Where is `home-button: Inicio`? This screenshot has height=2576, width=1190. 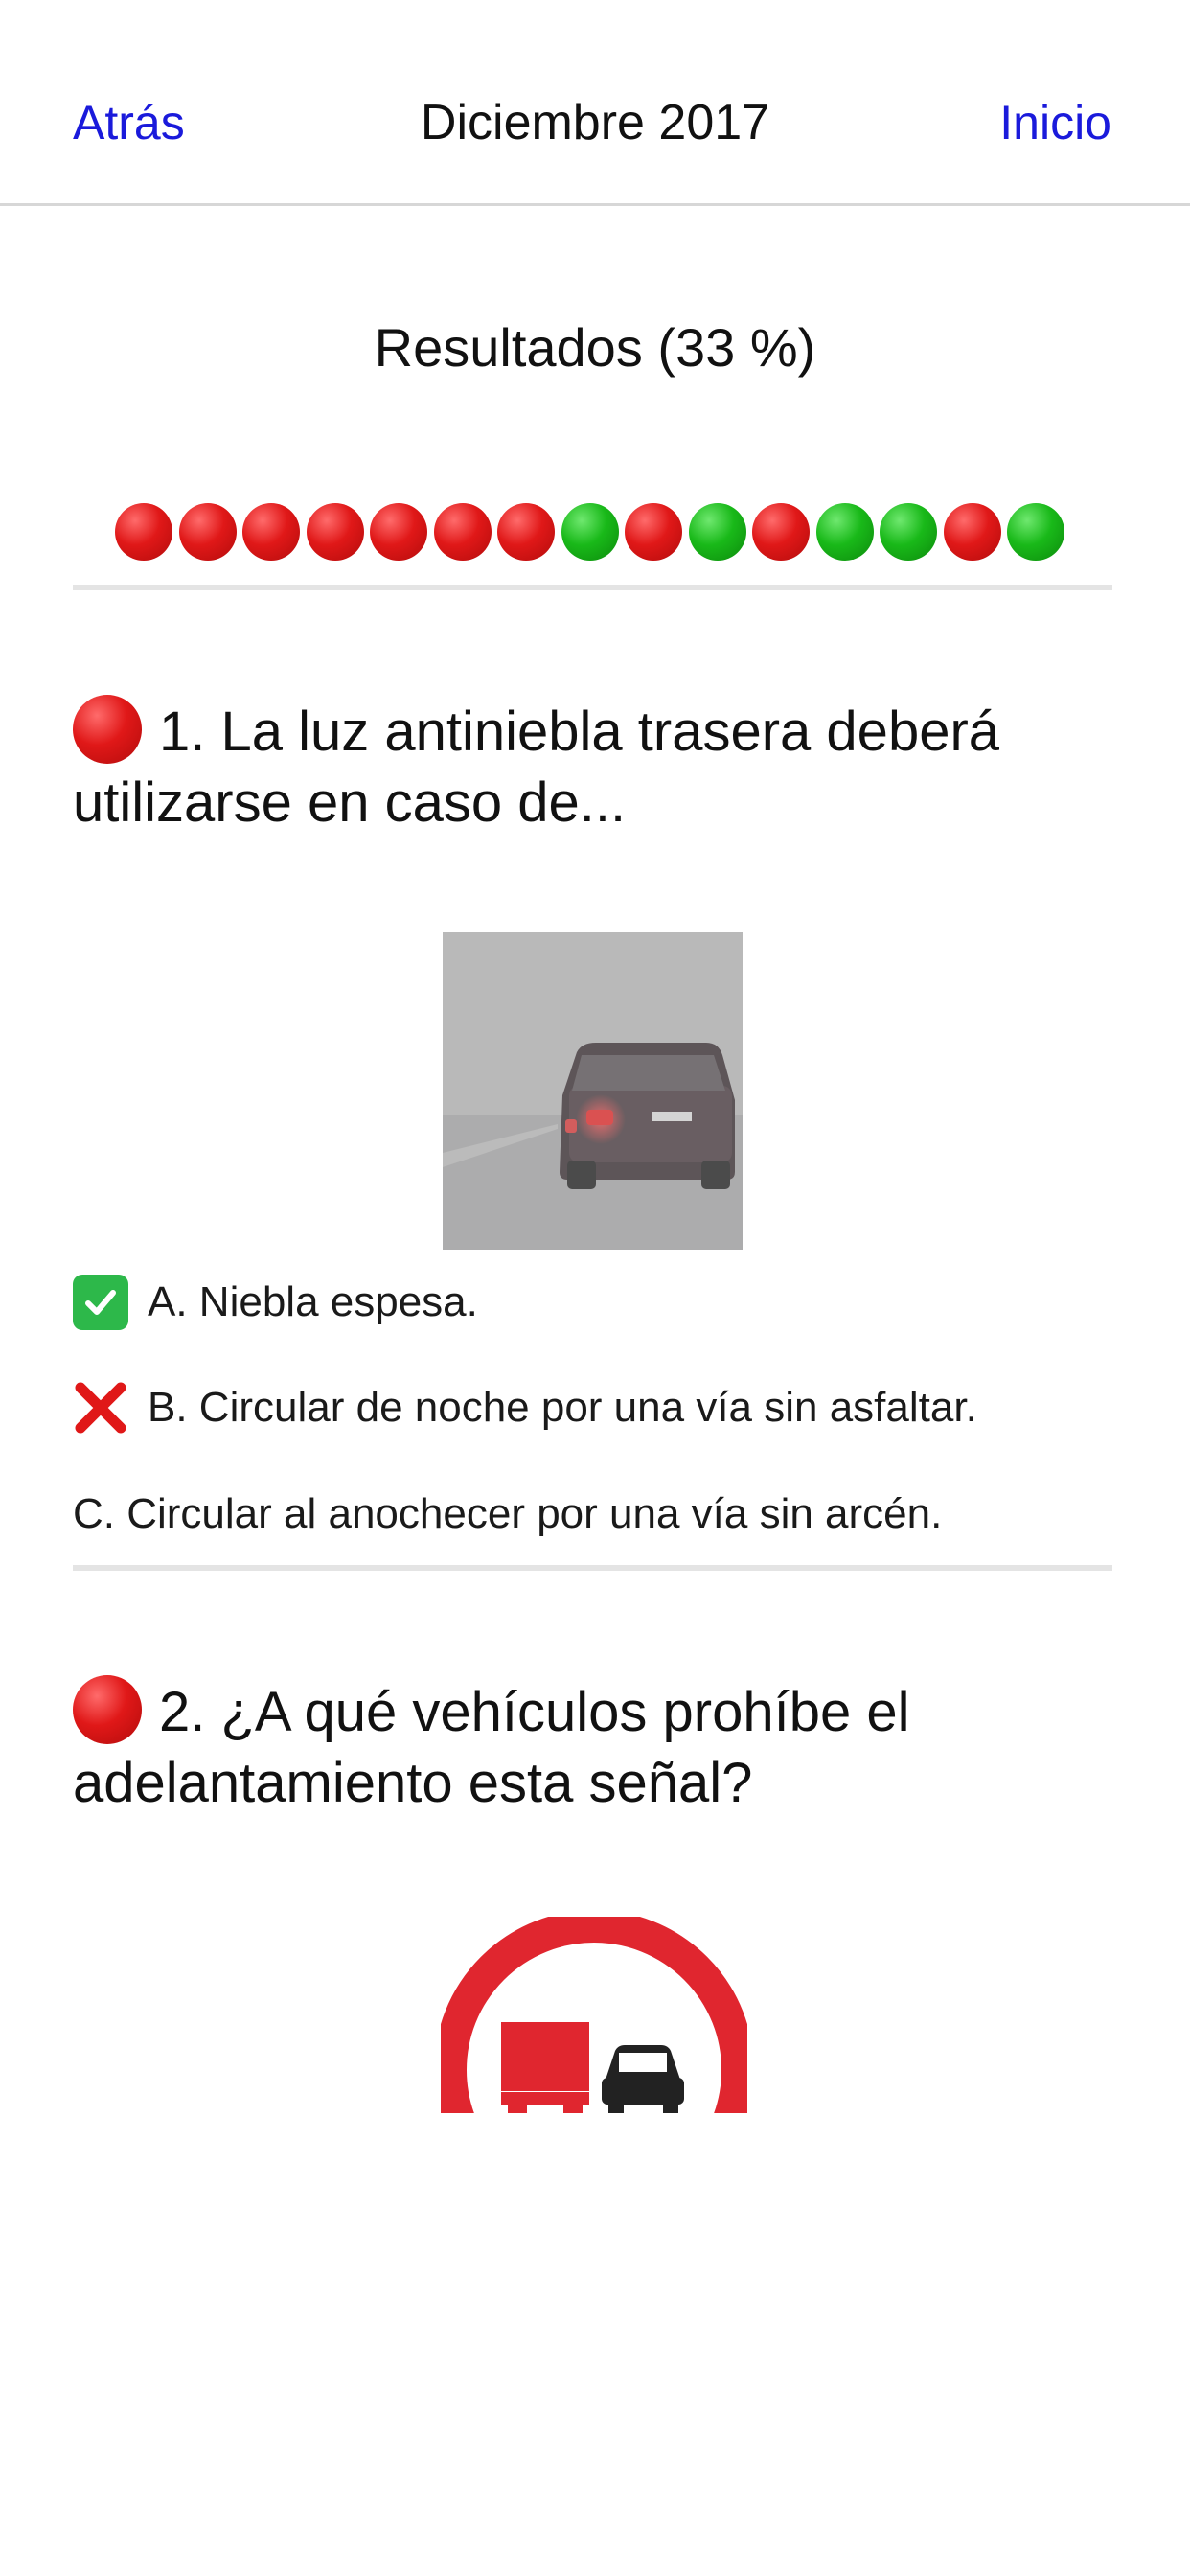
home-button: Inicio is located at coordinates (1055, 122).